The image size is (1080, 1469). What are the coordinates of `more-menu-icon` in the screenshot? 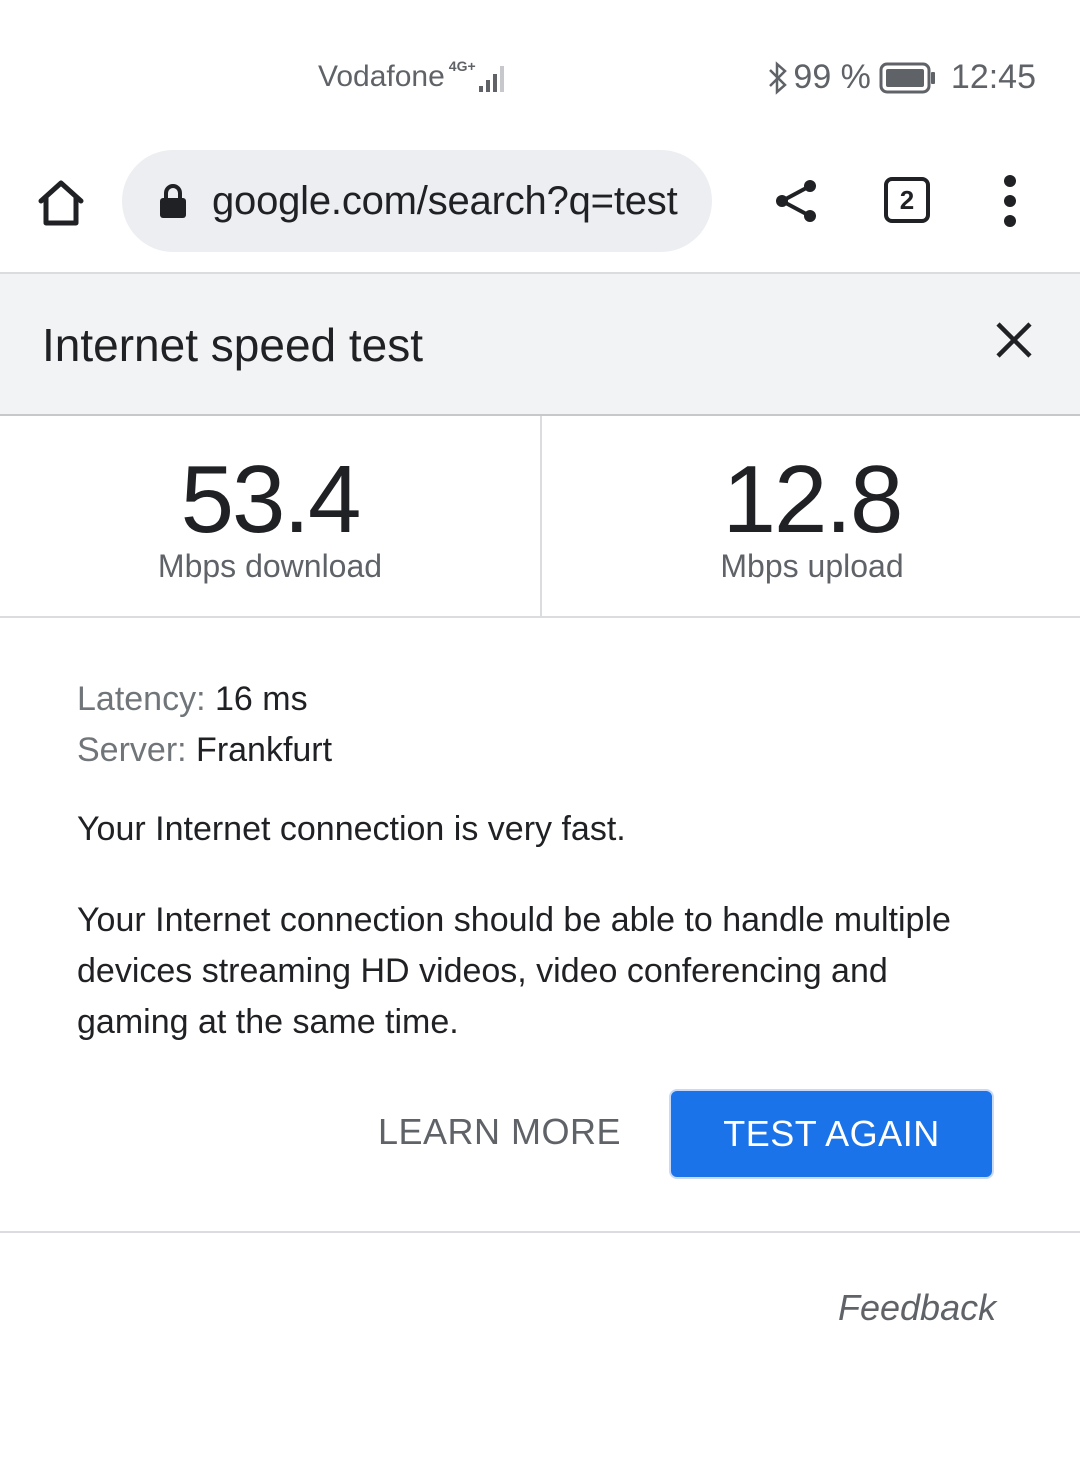 It's located at (1010, 201).